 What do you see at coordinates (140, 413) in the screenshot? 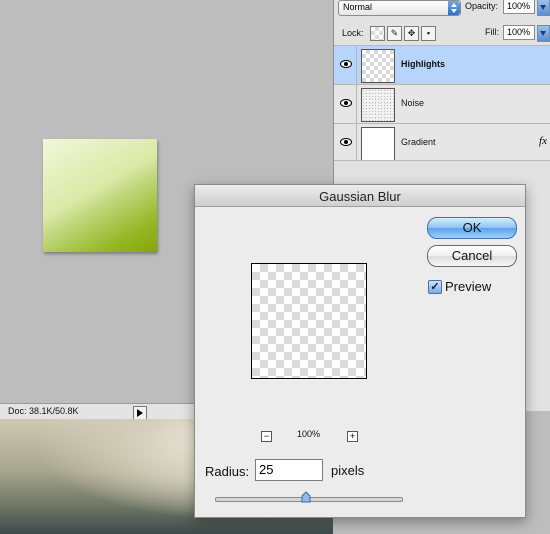
I see `triangle-right-icon` at bounding box center [140, 413].